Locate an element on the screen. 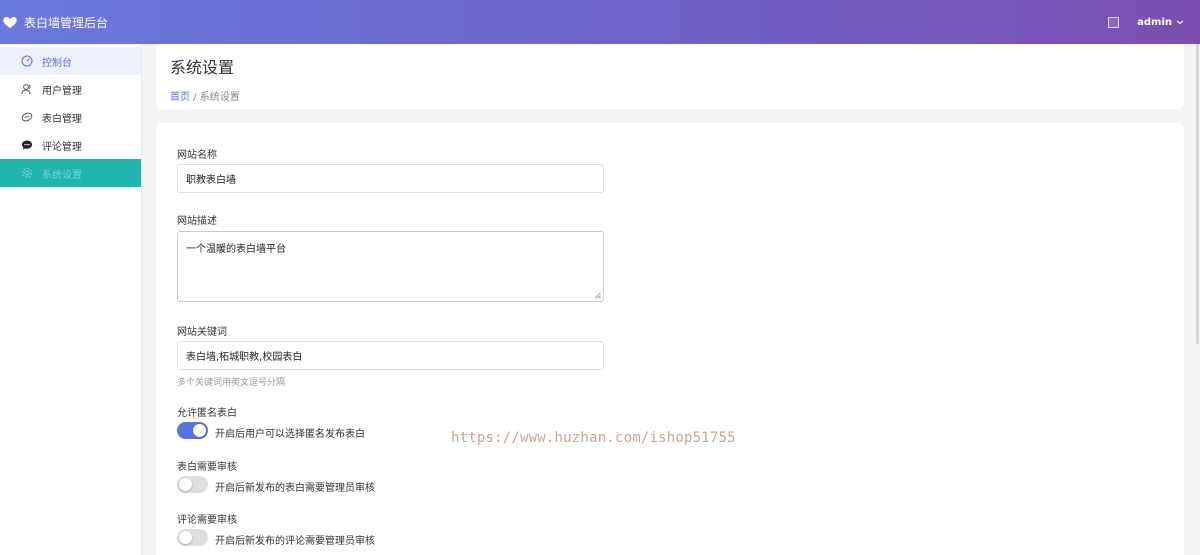 This screenshot has width=1200, height=555. sidebar-item-confessions: 表白管理 is located at coordinates (70, 117).